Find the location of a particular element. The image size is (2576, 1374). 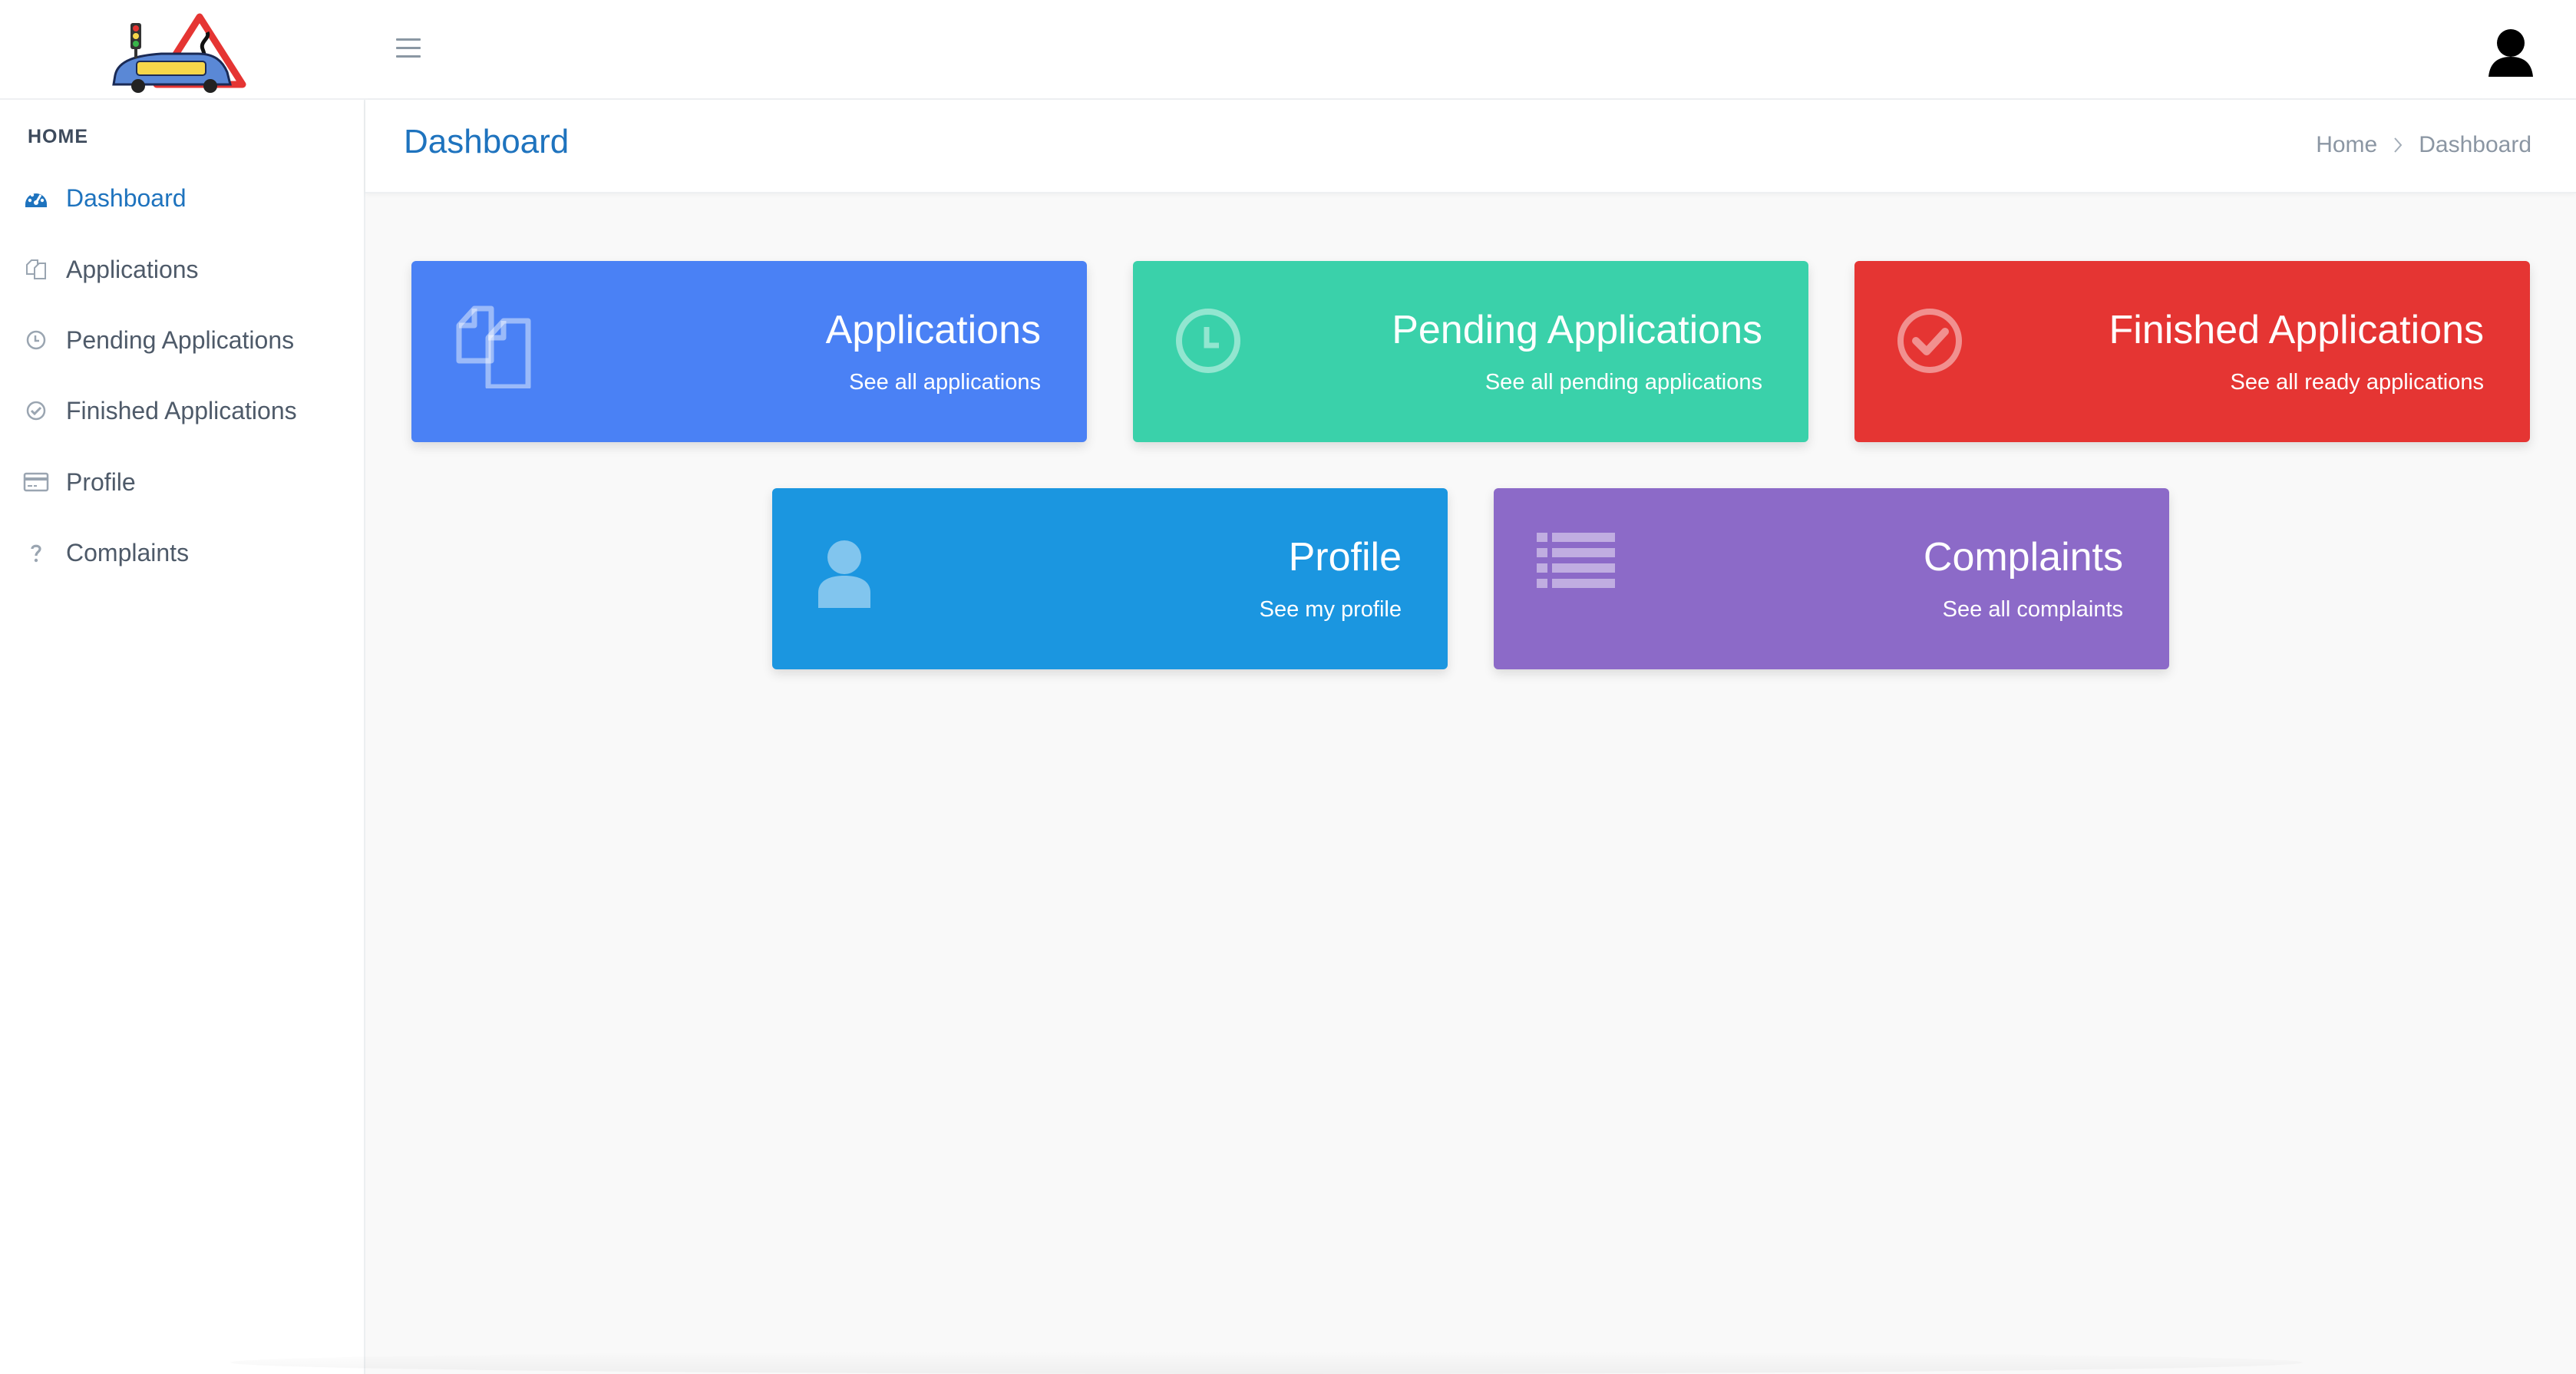

complaints-card: Complaints See all complaints is located at coordinates (1831, 578).